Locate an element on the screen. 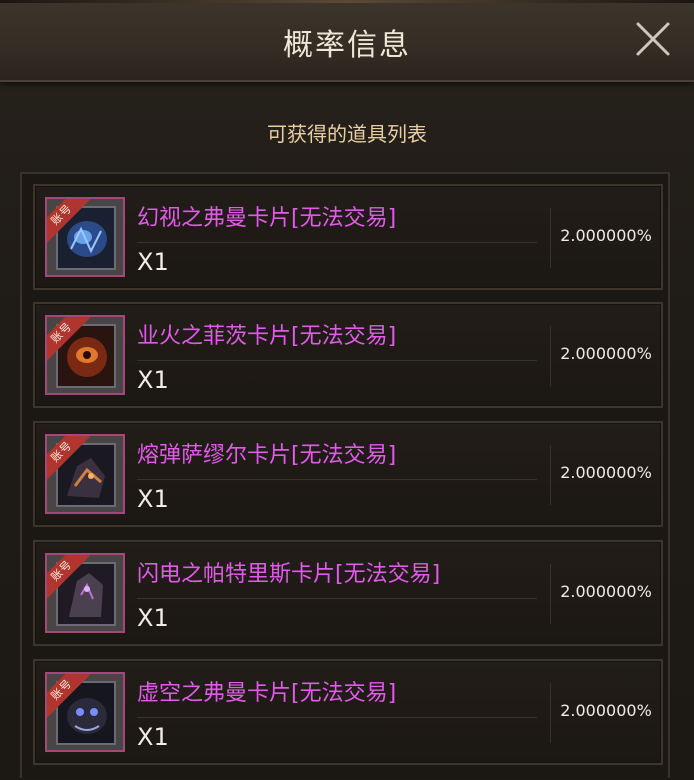 The width and height of the screenshot is (694, 780). item-name: 闪电之帕特里斯卡片[无法交易] is located at coordinates (289, 574).